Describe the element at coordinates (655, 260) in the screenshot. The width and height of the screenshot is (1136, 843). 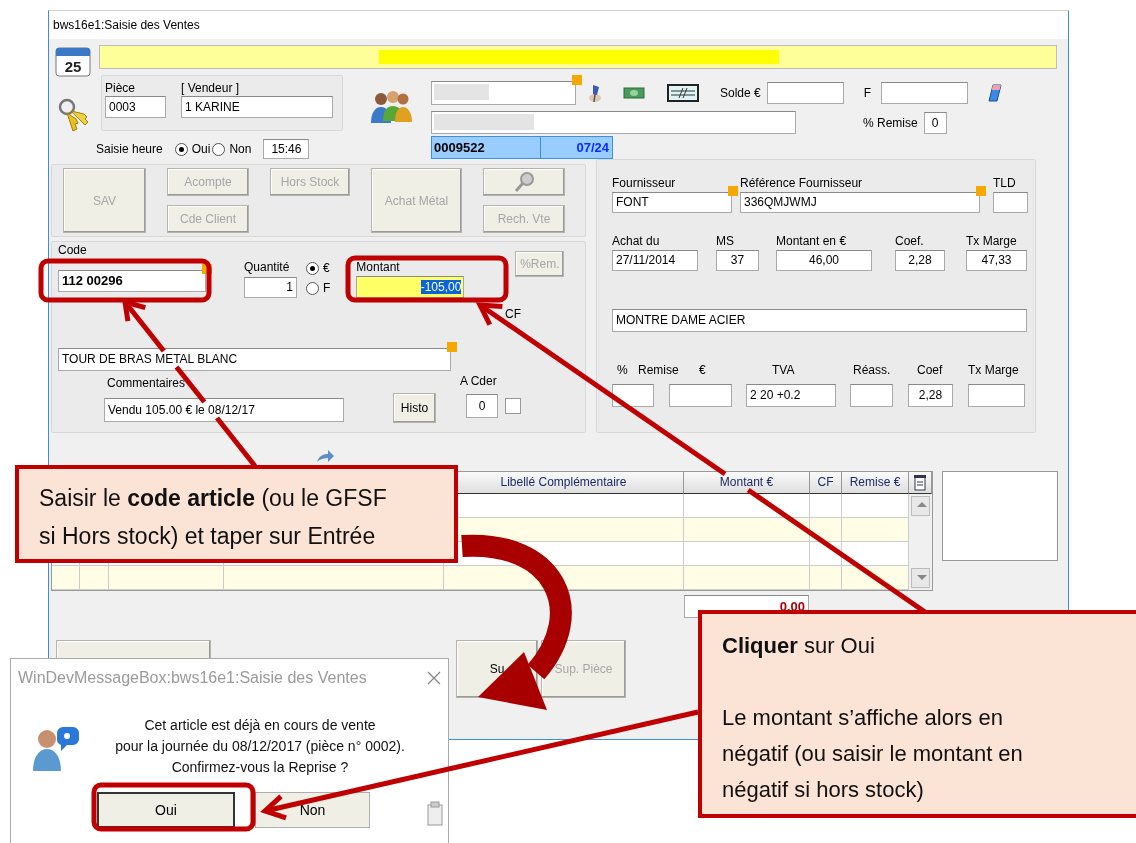
I see `supplier-field: 27/11/2014` at that location.